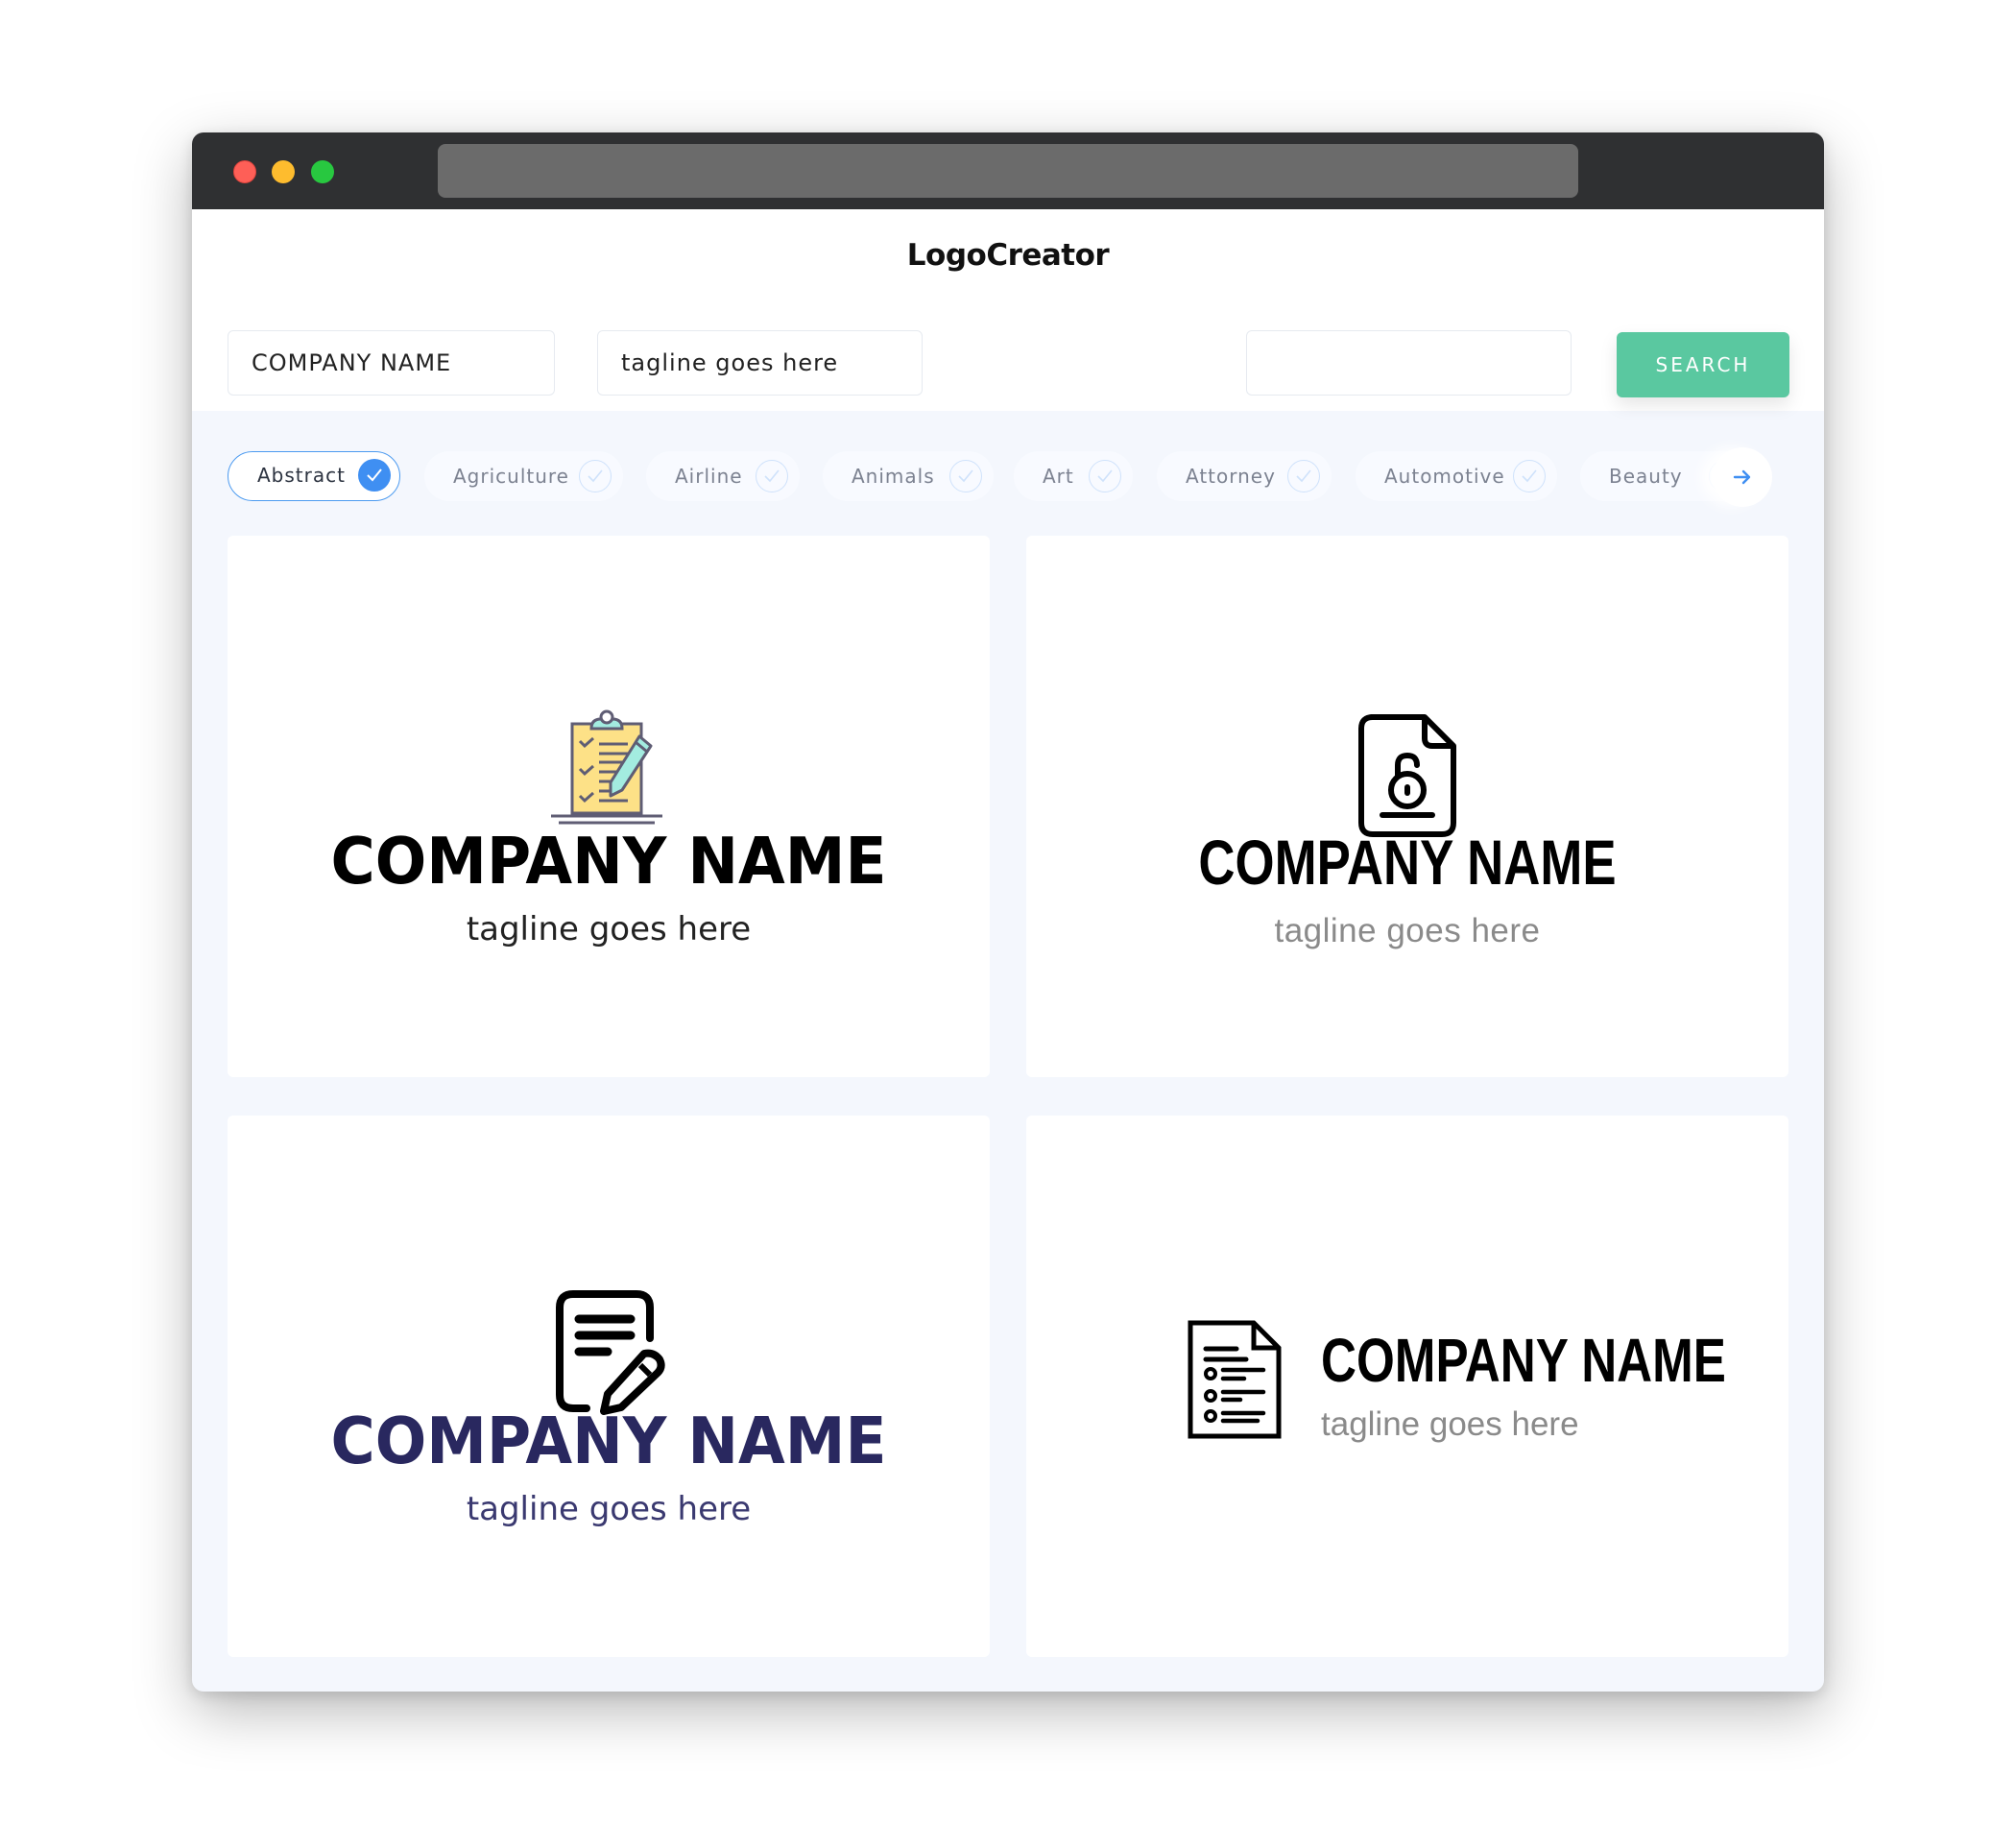 This screenshot has height=1824, width=2016. What do you see at coordinates (1407, 777) in the screenshot?
I see `locked-file-icon` at bounding box center [1407, 777].